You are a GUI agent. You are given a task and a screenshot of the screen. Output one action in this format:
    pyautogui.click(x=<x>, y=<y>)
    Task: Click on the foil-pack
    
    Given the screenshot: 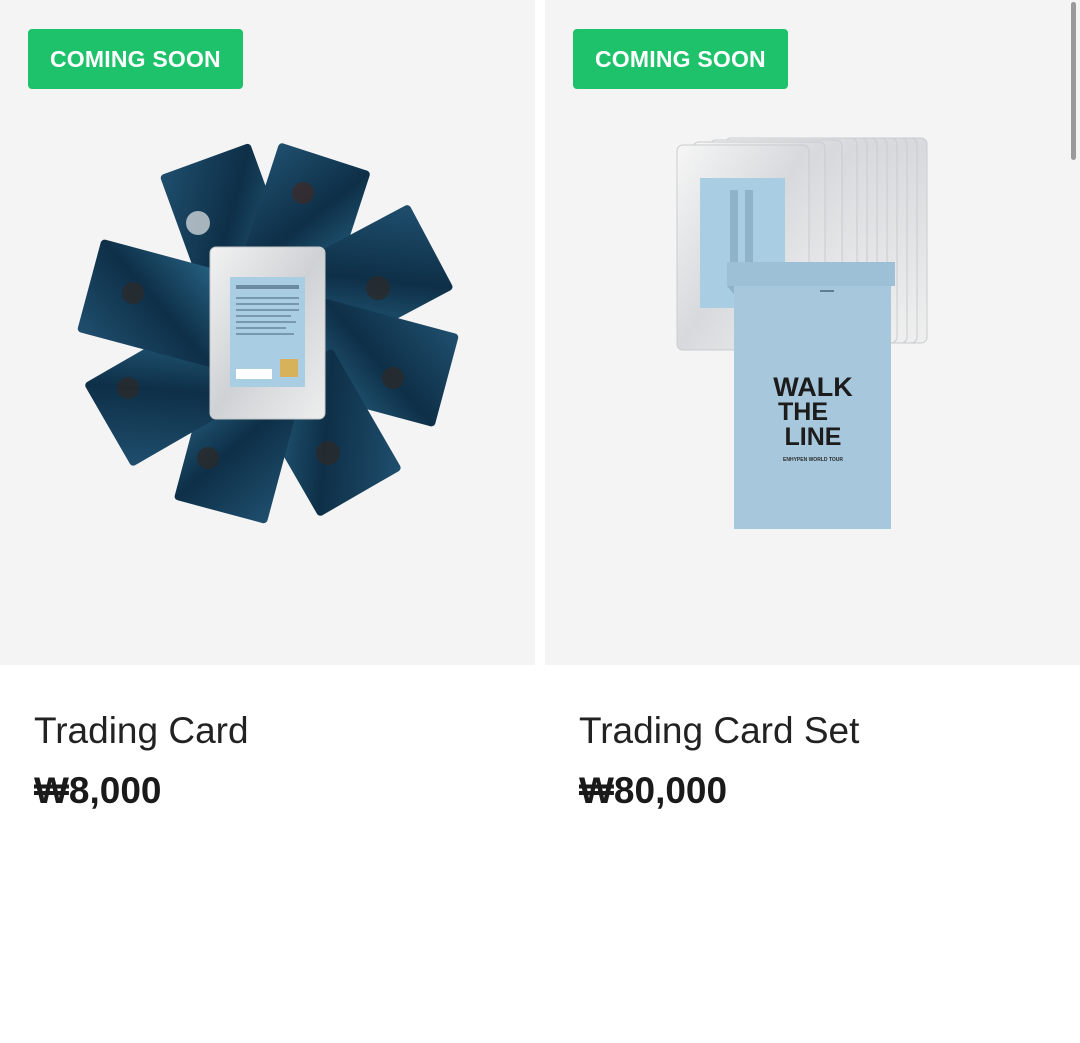 What is the action you would take?
    pyautogui.click(x=267, y=333)
    